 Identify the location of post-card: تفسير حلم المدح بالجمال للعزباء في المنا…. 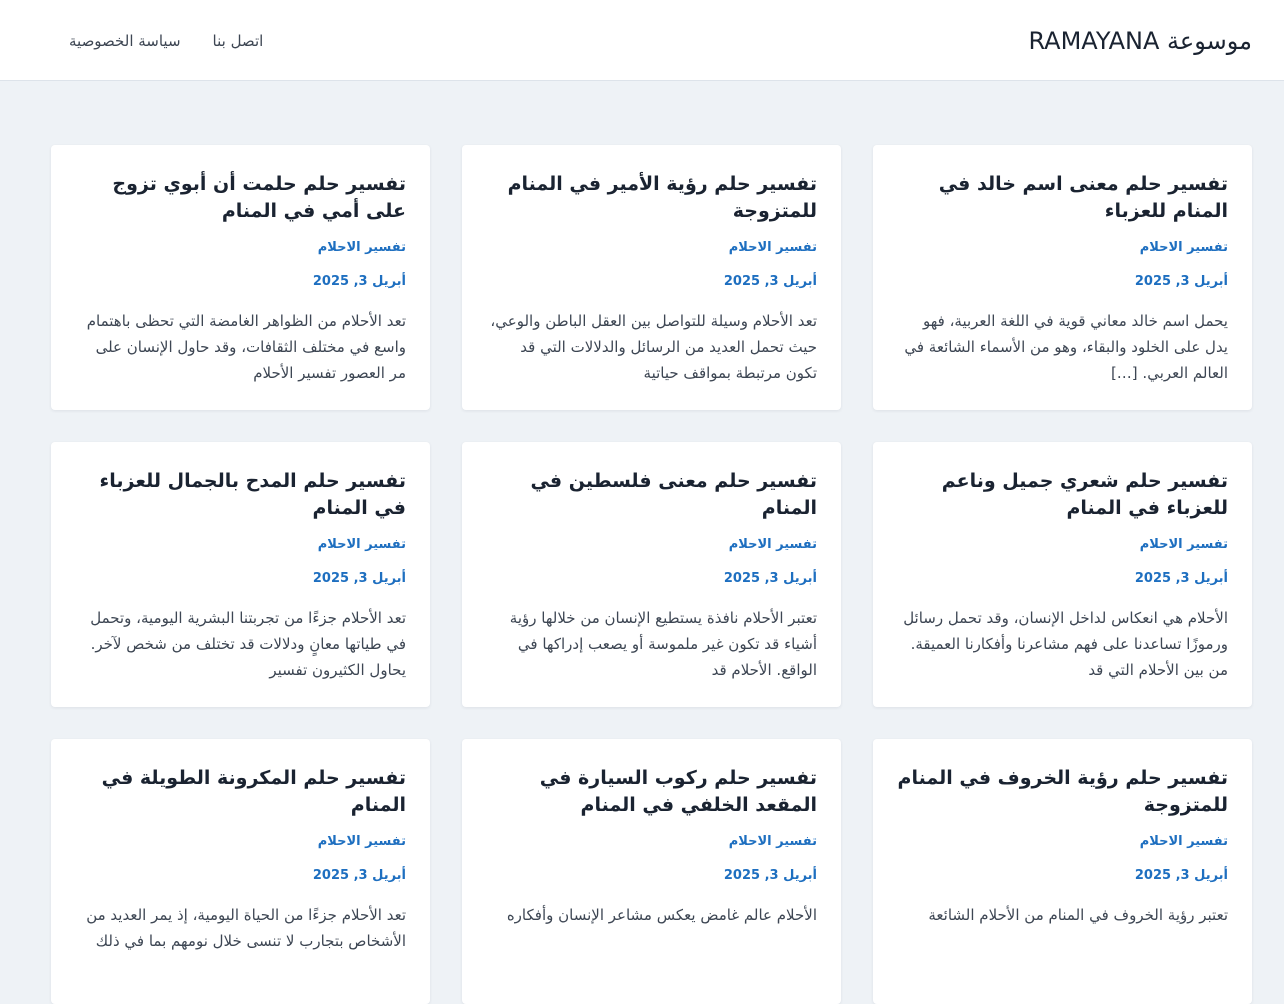
(240, 574).